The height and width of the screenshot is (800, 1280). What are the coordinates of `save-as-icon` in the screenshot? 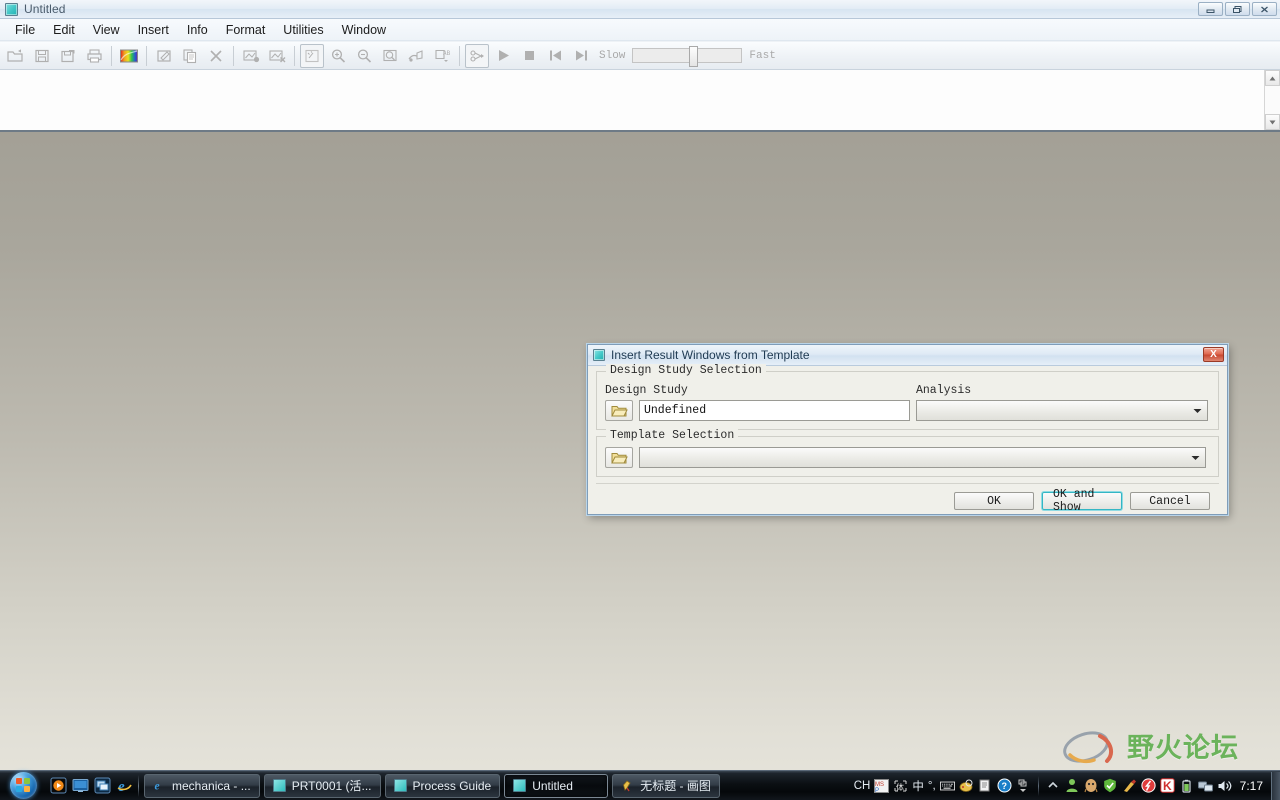 It's located at (68, 56).